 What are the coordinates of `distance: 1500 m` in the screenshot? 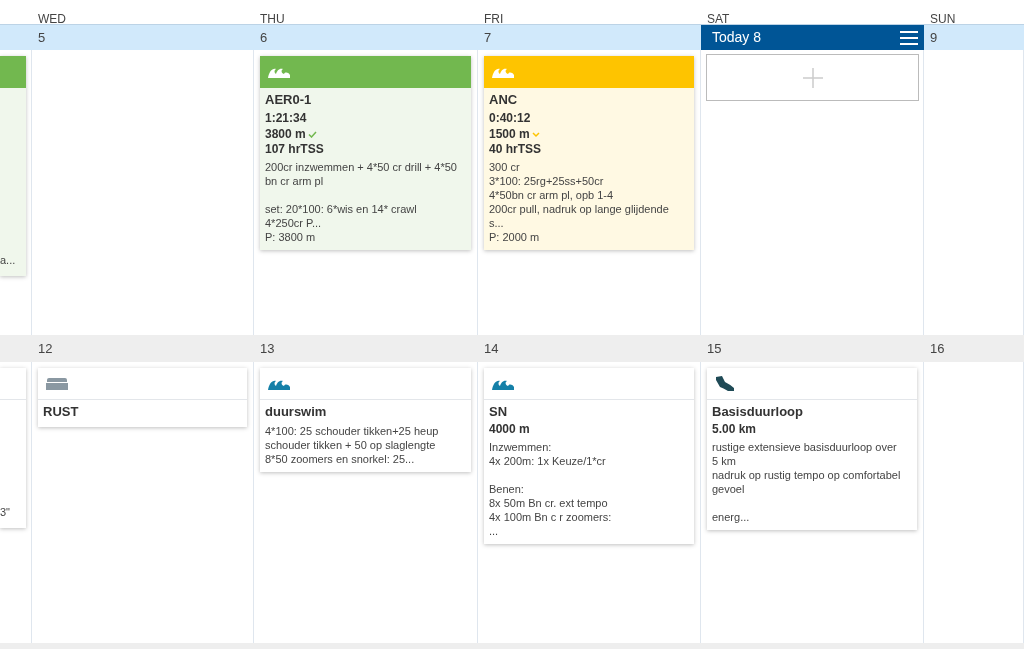 It's located at (509, 134).